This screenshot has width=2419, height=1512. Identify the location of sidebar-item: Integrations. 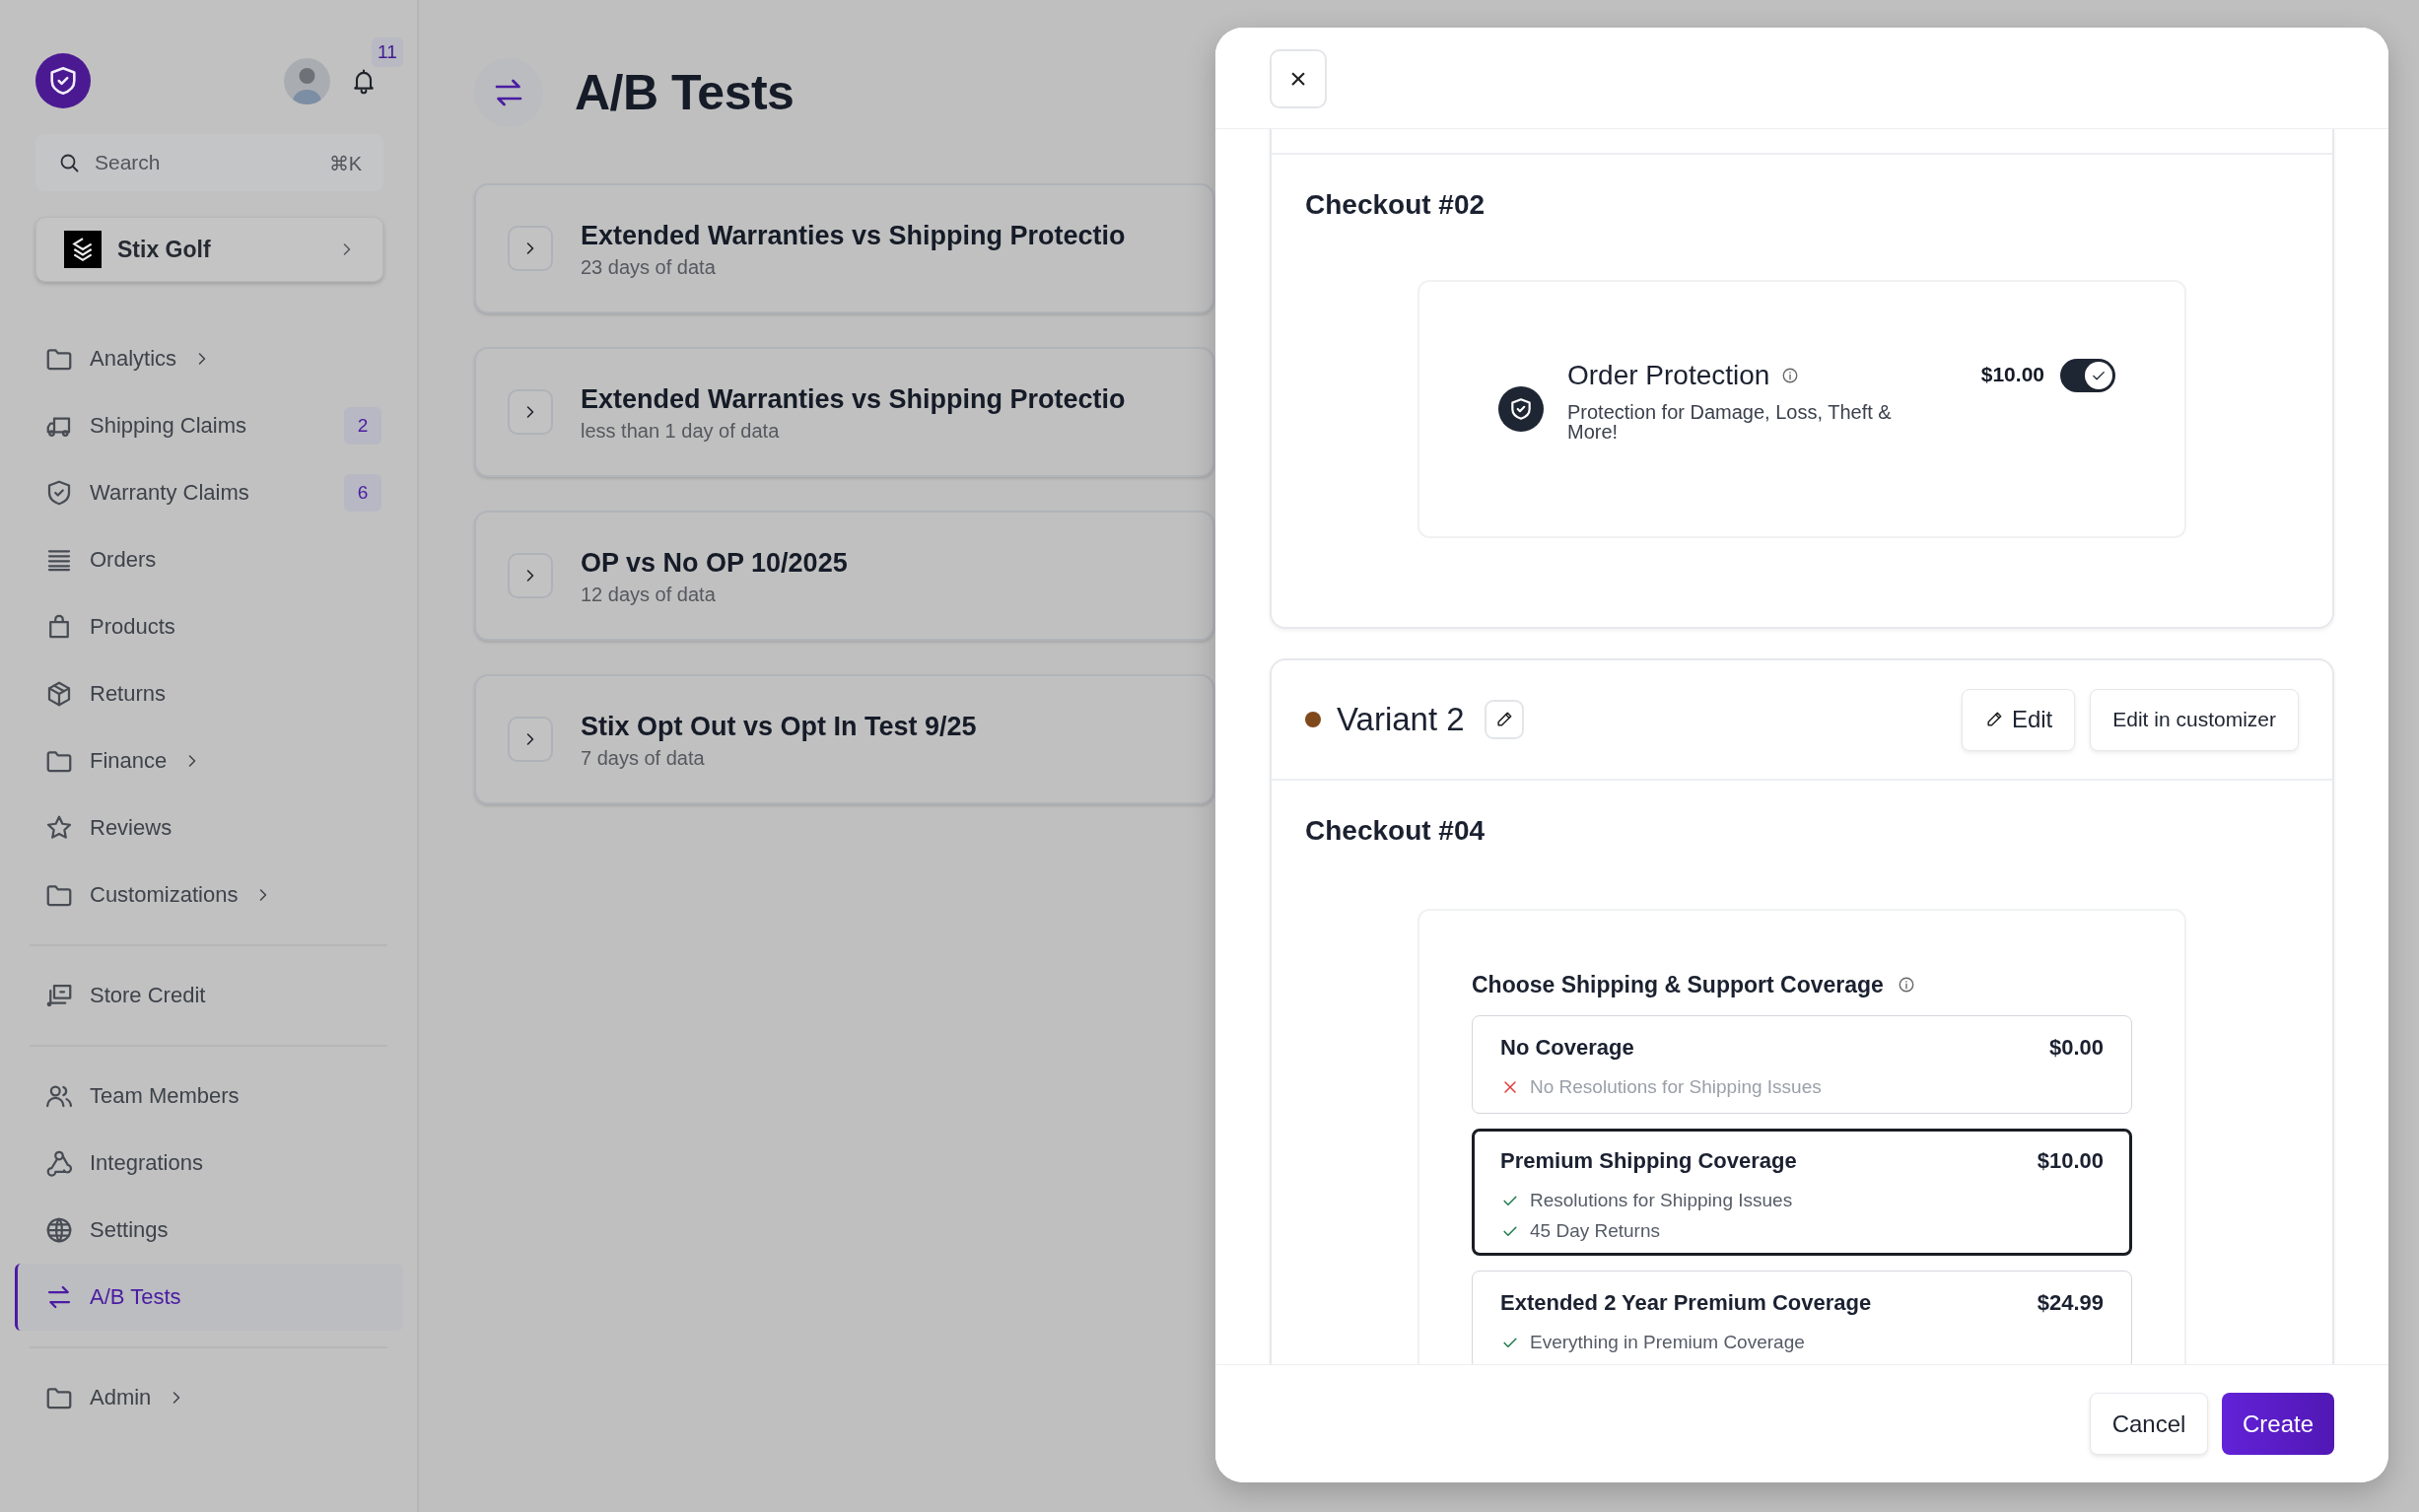
(209, 1163).